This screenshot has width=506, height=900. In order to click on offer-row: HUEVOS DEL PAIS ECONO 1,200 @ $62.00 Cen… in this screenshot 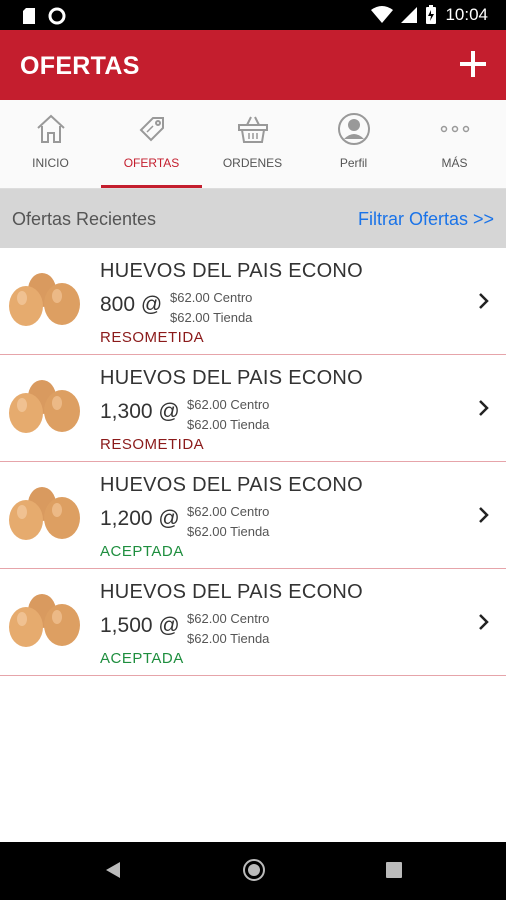, I will do `click(253, 515)`.